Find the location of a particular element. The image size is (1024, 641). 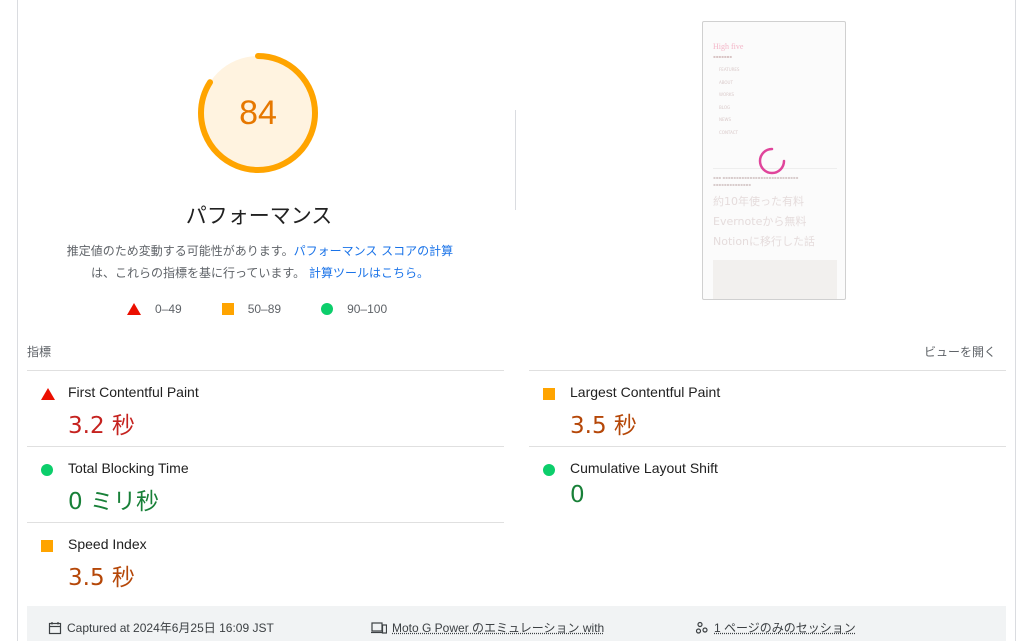

session-info: 1 ページのみのセッション is located at coordinates (775, 627).